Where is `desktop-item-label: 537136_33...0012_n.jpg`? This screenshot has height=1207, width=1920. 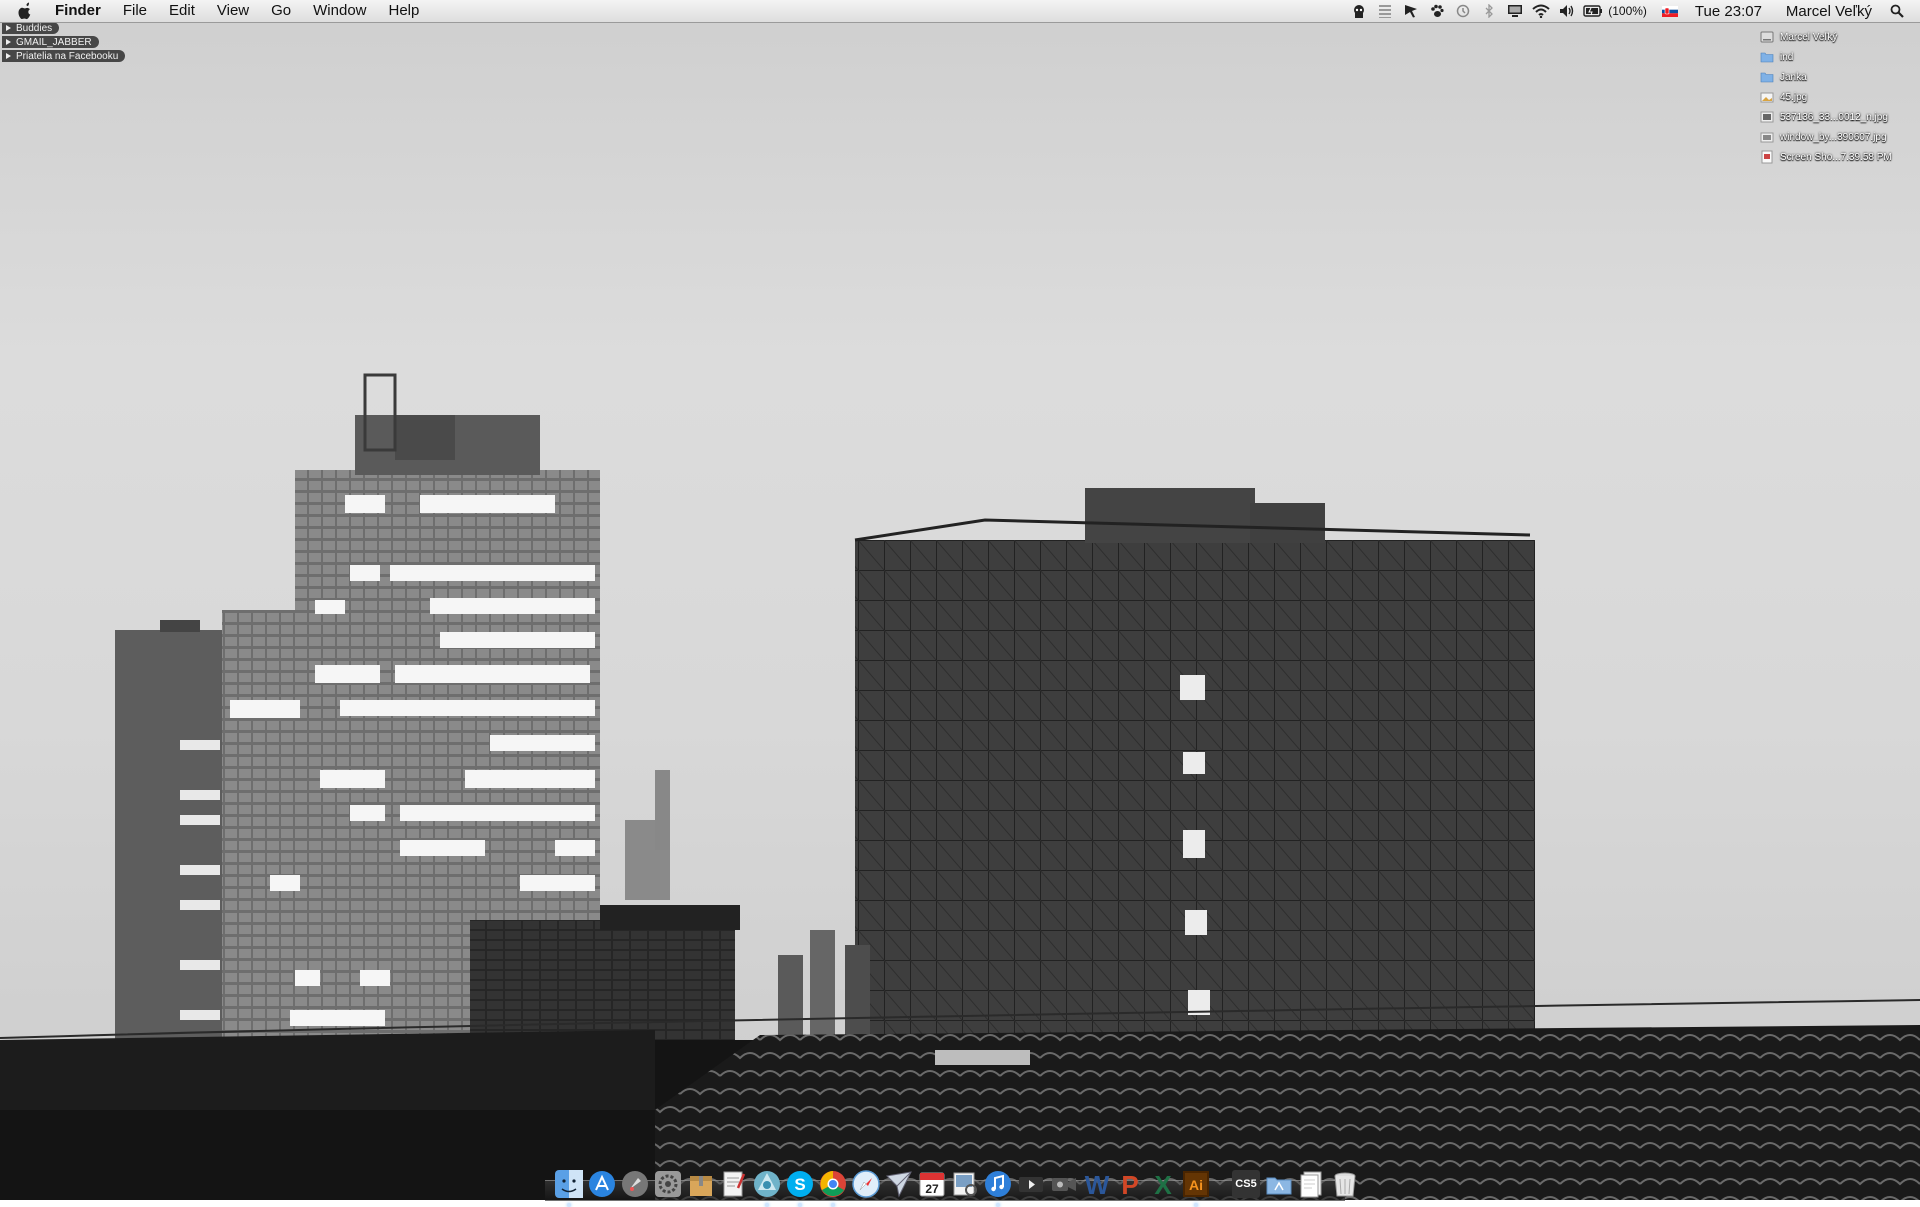
desktop-item-label: 537136_33...0012_n.jpg is located at coordinates (1834, 117).